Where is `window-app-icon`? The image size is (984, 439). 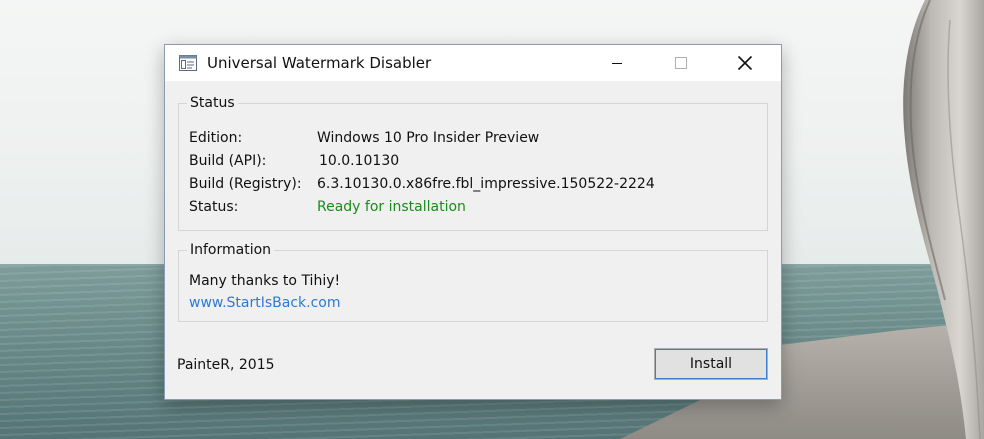
window-app-icon is located at coordinates (188, 63).